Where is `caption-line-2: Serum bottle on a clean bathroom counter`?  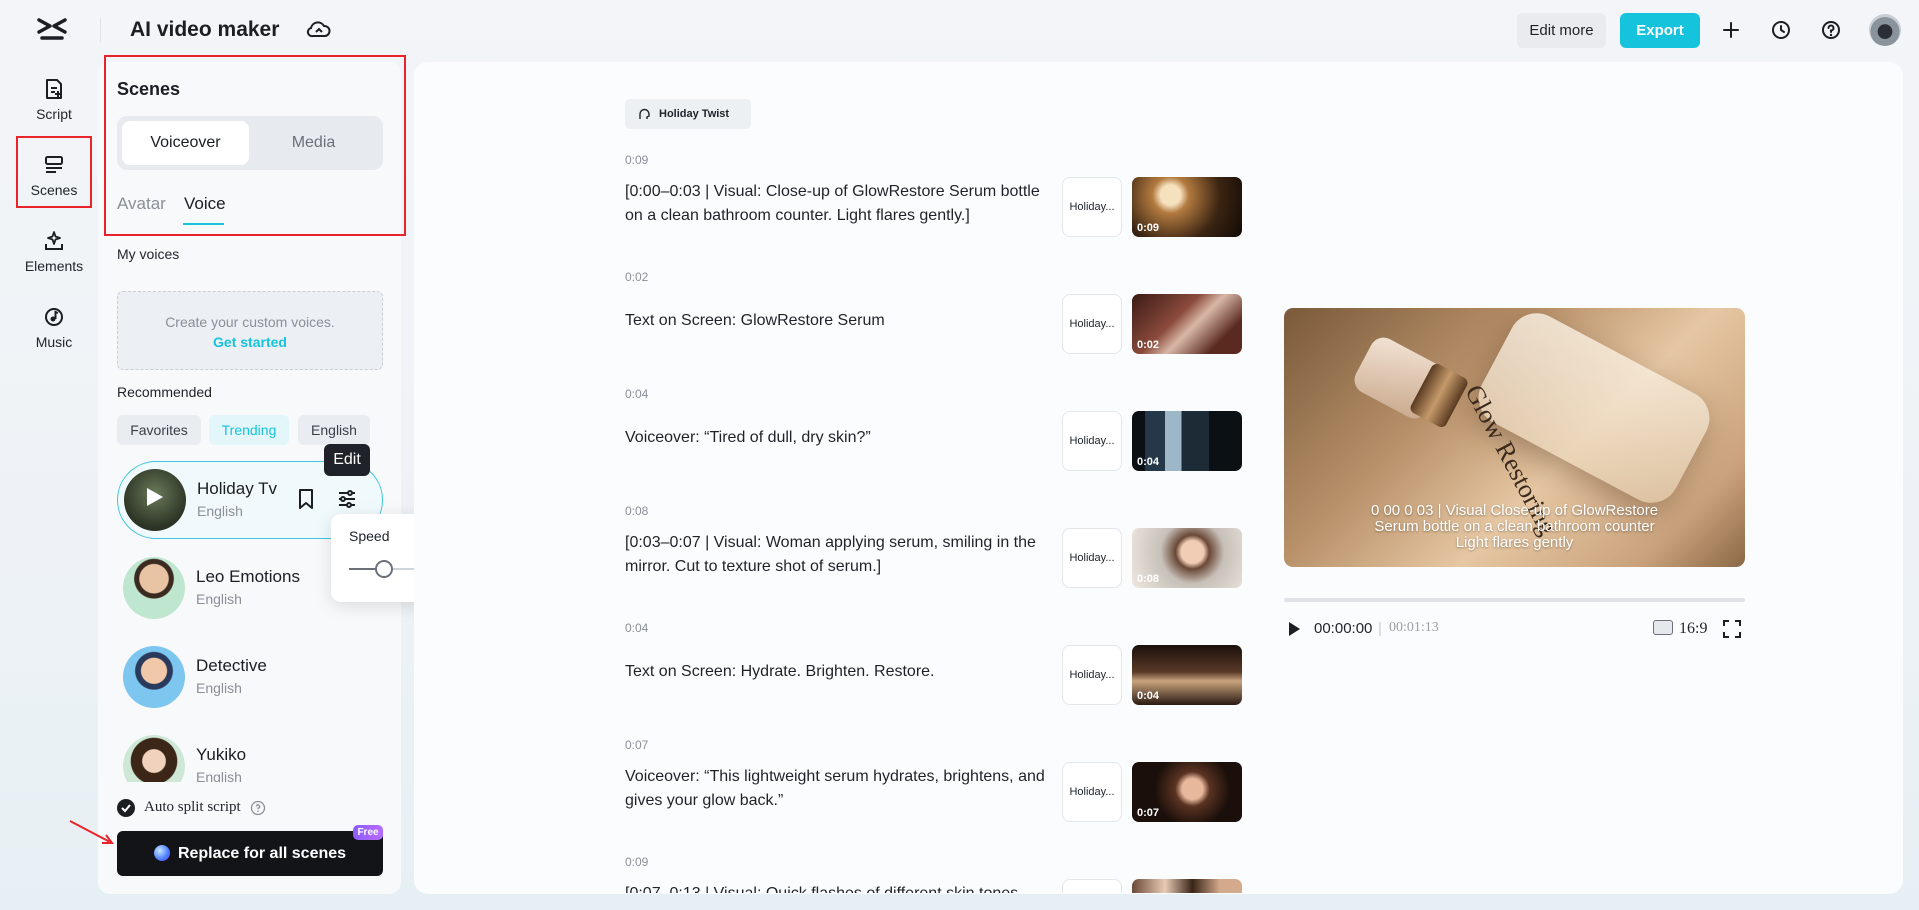
caption-line-2: Serum bottle on a clean bathroom counter is located at coordinates (1514, 526).